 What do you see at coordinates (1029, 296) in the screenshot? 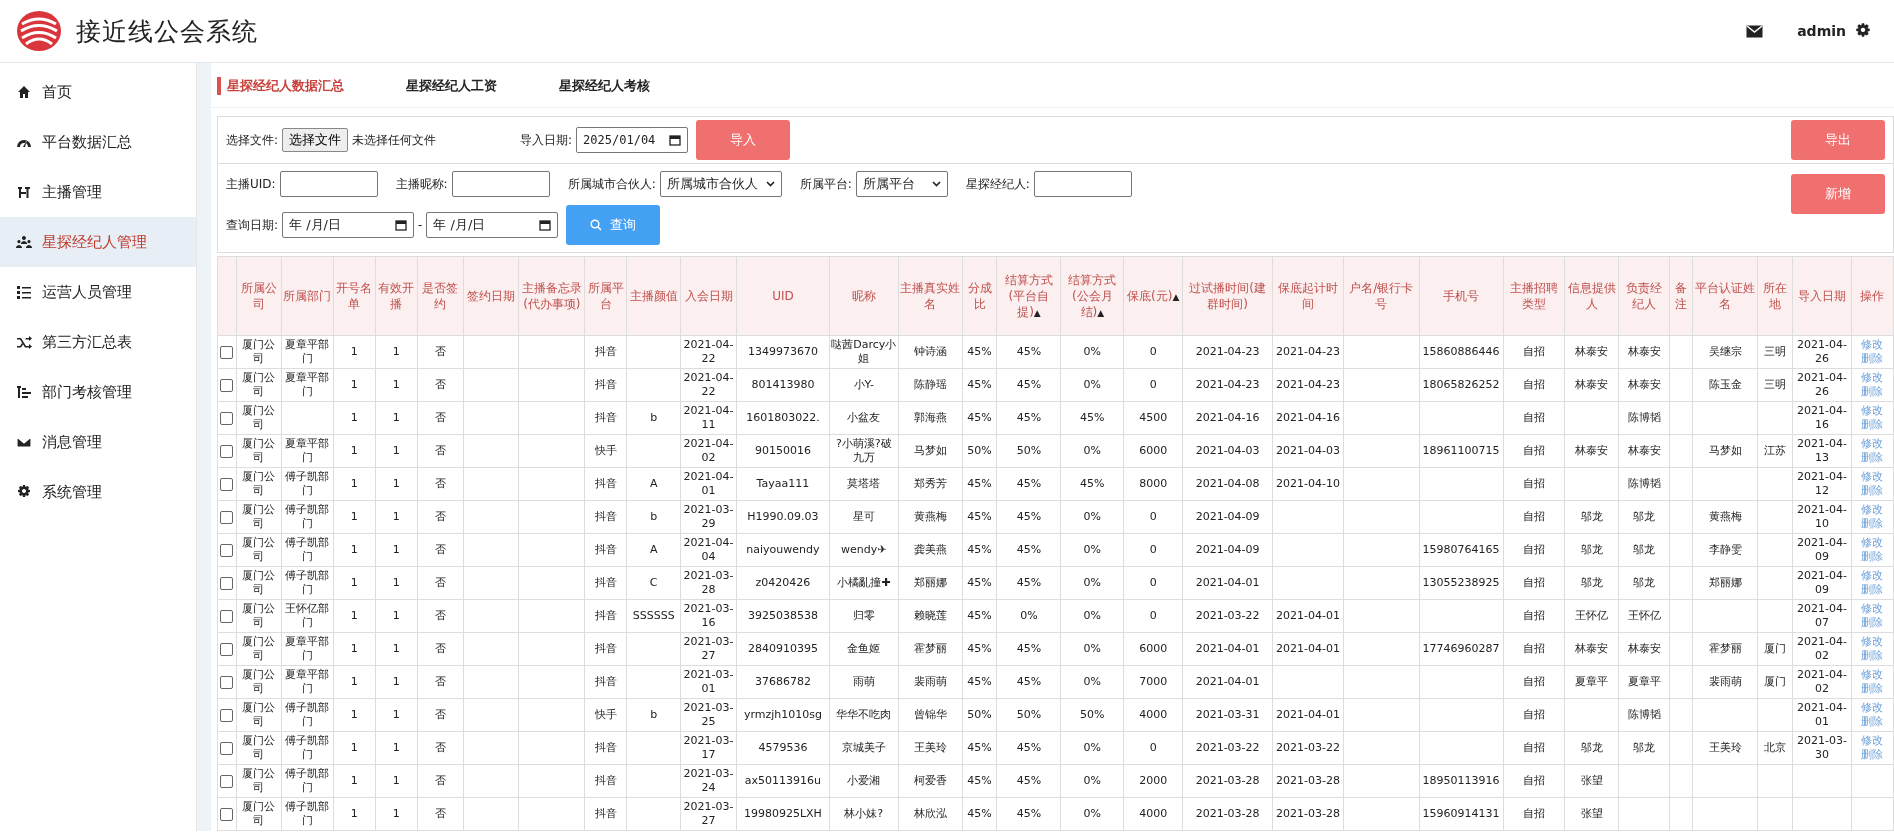
I see `column-header: 结算方式(平台自提)▲` at bounding box center [1029, 296].